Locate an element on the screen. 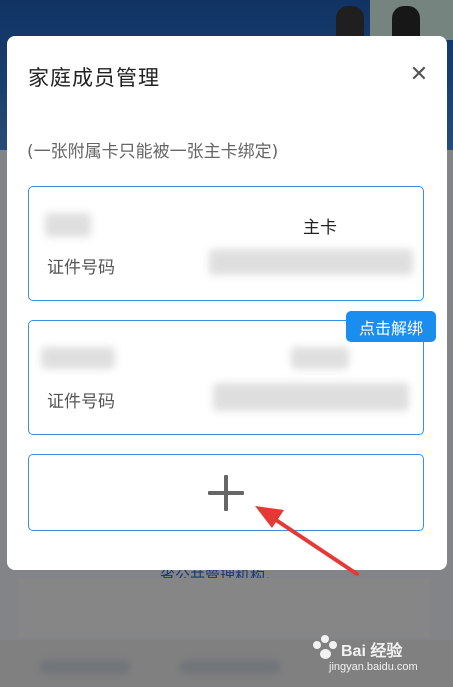  watermark-brand: Bai 经验 is located at coordinates (372, 651).